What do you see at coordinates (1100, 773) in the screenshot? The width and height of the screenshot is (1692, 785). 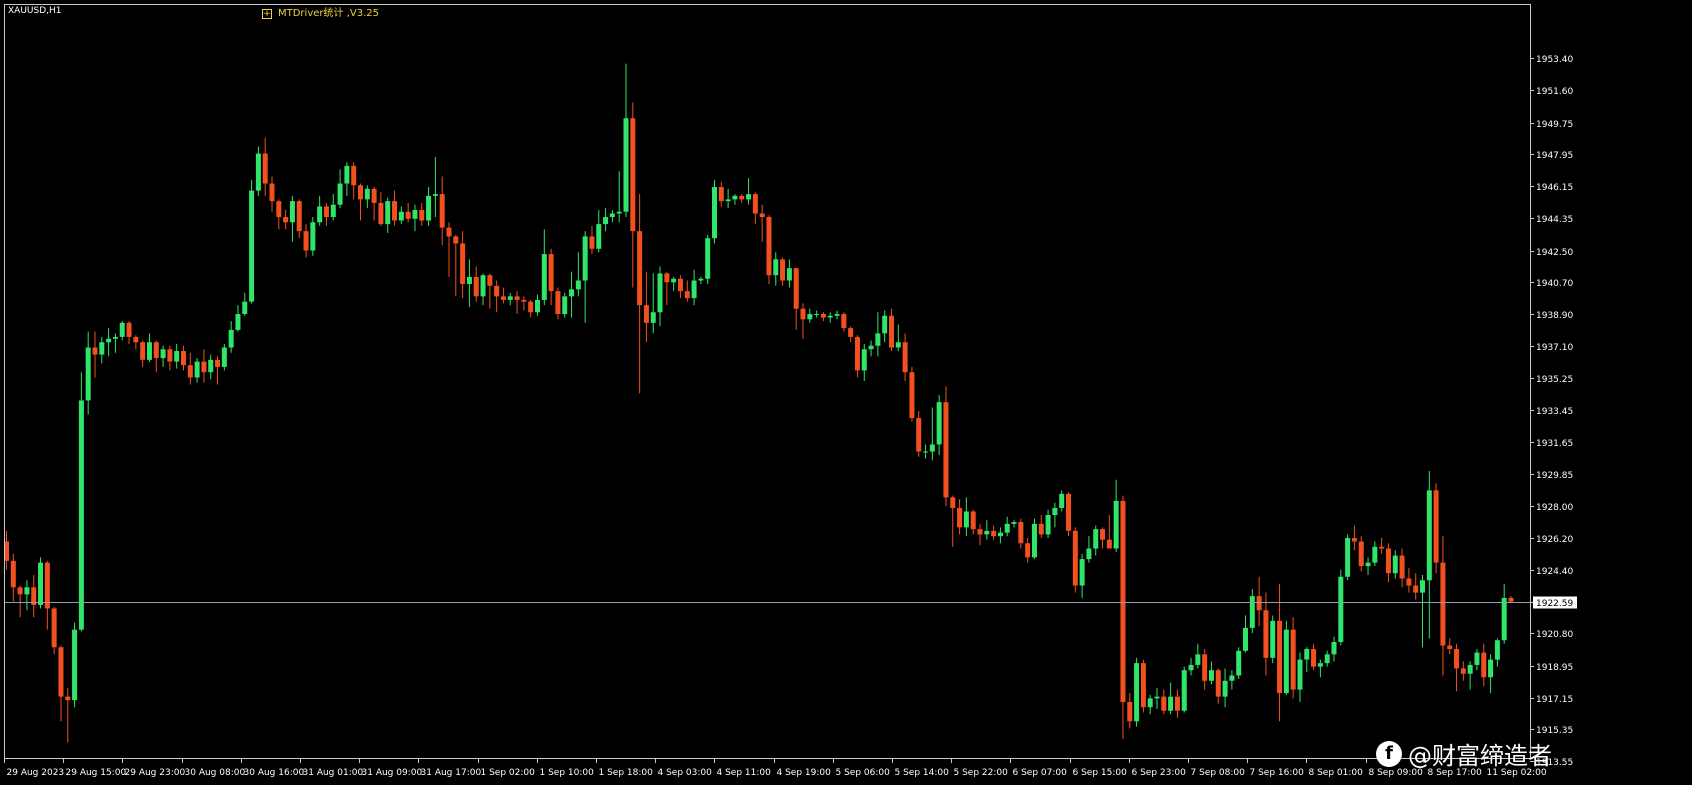 I see `x-tick-label: 6 Sep 15:00` at bounding box center [1100, 773].